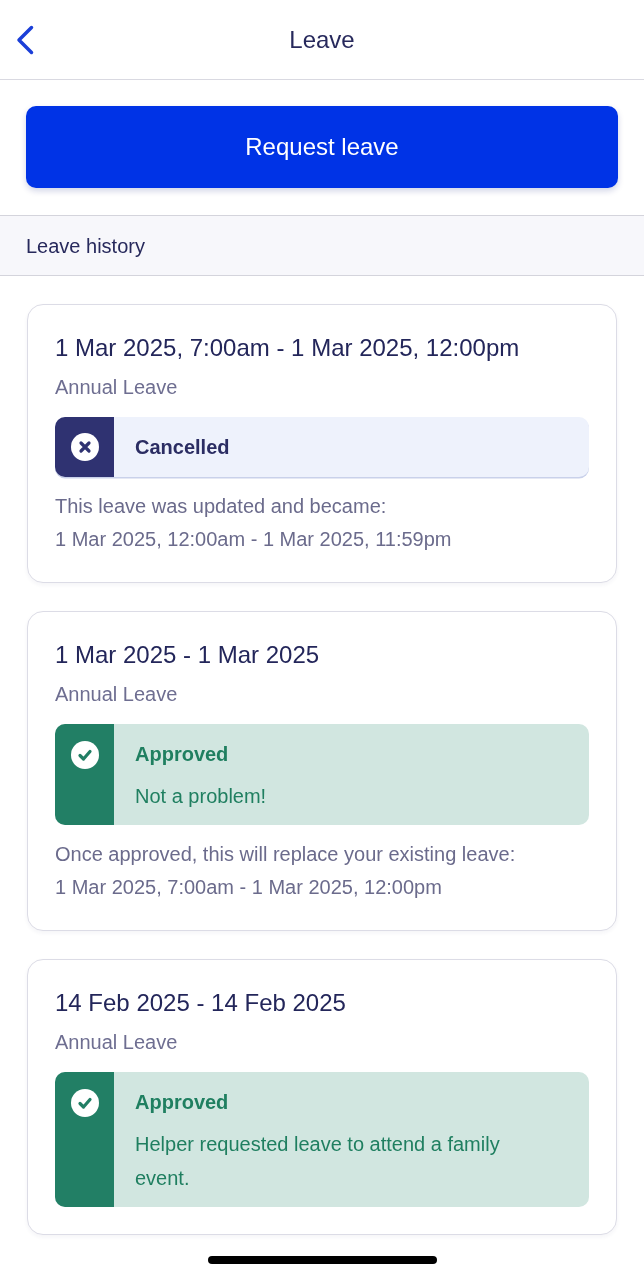 The image size is (644, 1271). I want to click on status-message: Not a problem!, so click(201, 796).